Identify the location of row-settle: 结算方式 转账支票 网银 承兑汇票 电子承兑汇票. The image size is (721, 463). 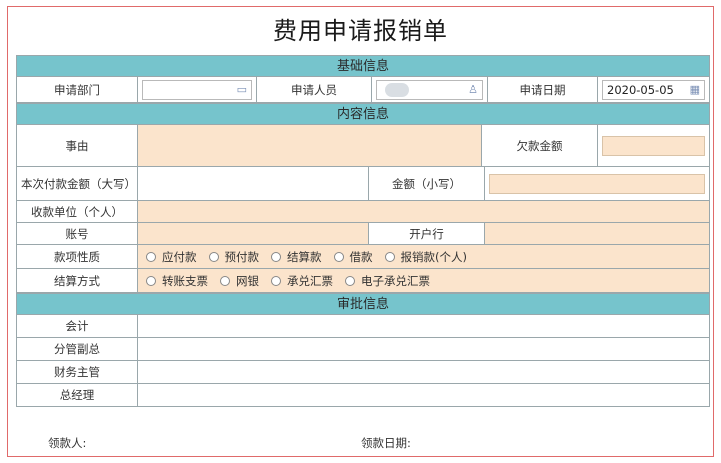
(363, 281).